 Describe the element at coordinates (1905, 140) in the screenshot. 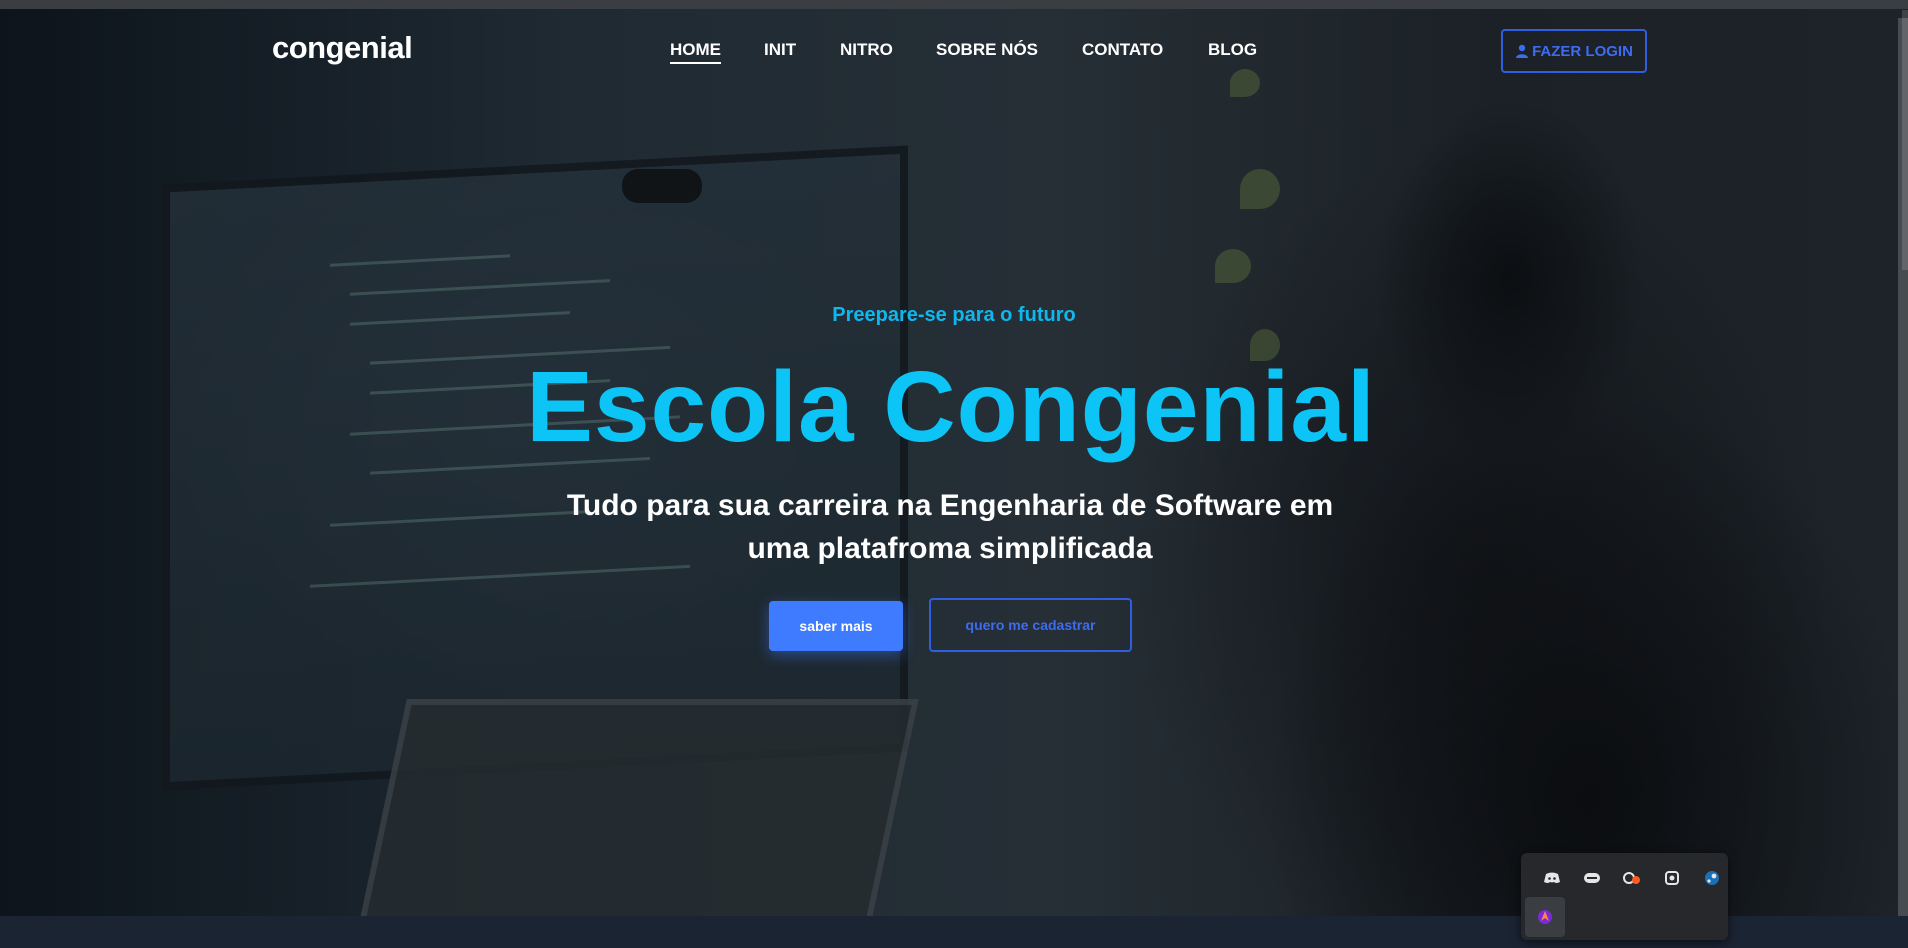

I see `page-scrollbar` at that location.